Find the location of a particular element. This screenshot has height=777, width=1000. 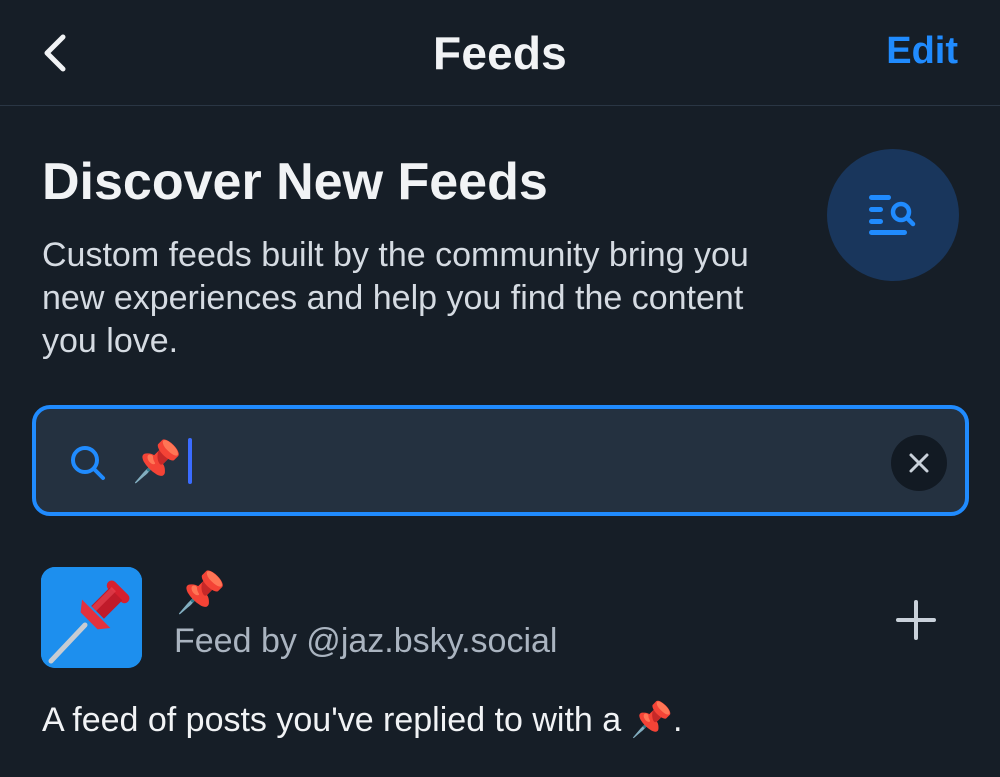

feed-avatar is located at coordinates (91, 617).